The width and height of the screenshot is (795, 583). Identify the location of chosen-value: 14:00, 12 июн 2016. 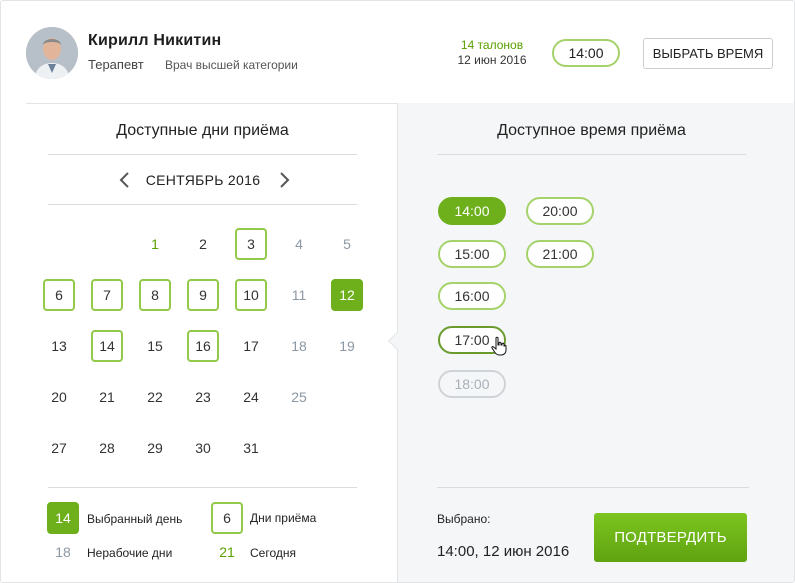
(503, 551).